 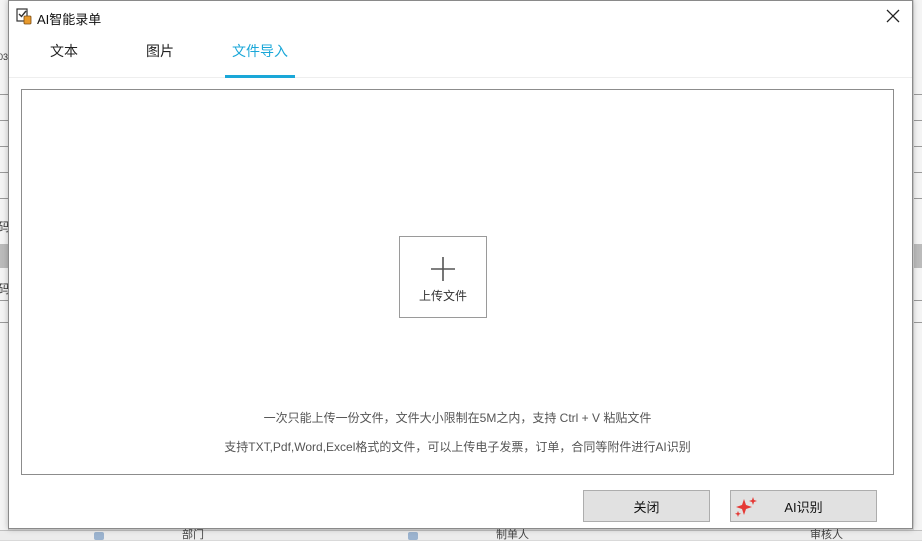 I want to click on tab-file-import: 文件导入, so click(x=260, y=54).